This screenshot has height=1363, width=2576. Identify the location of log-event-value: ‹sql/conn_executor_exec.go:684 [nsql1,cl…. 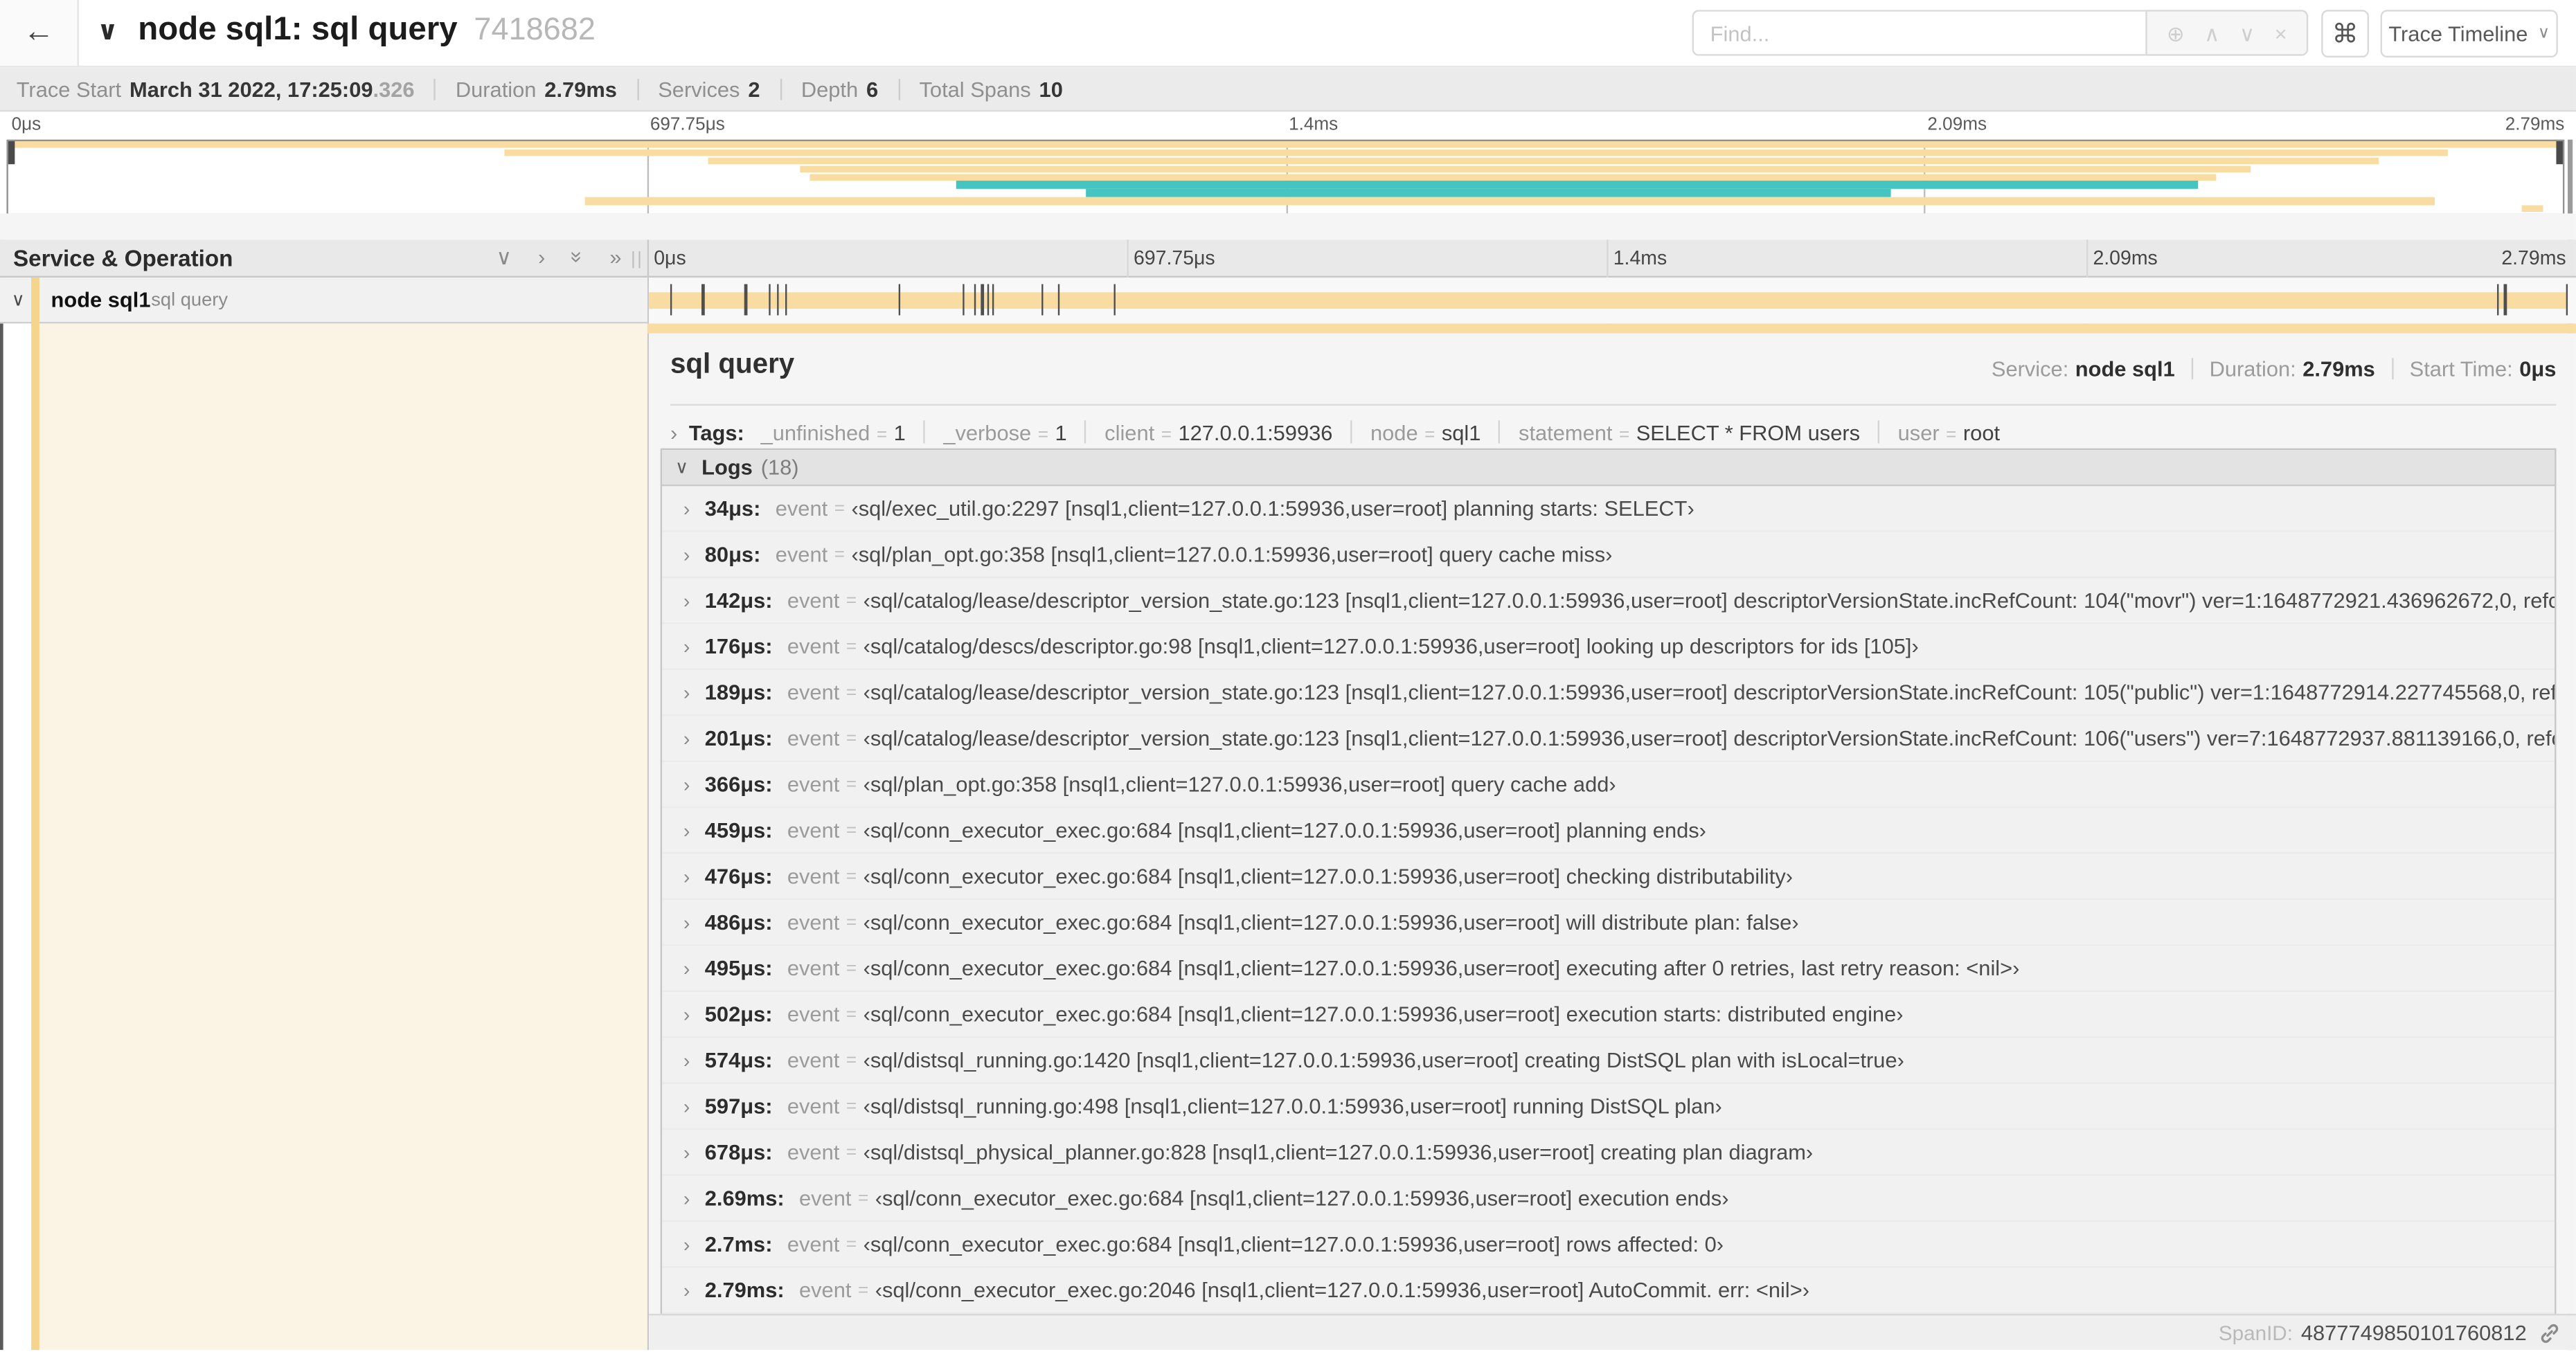
(1331, 923).